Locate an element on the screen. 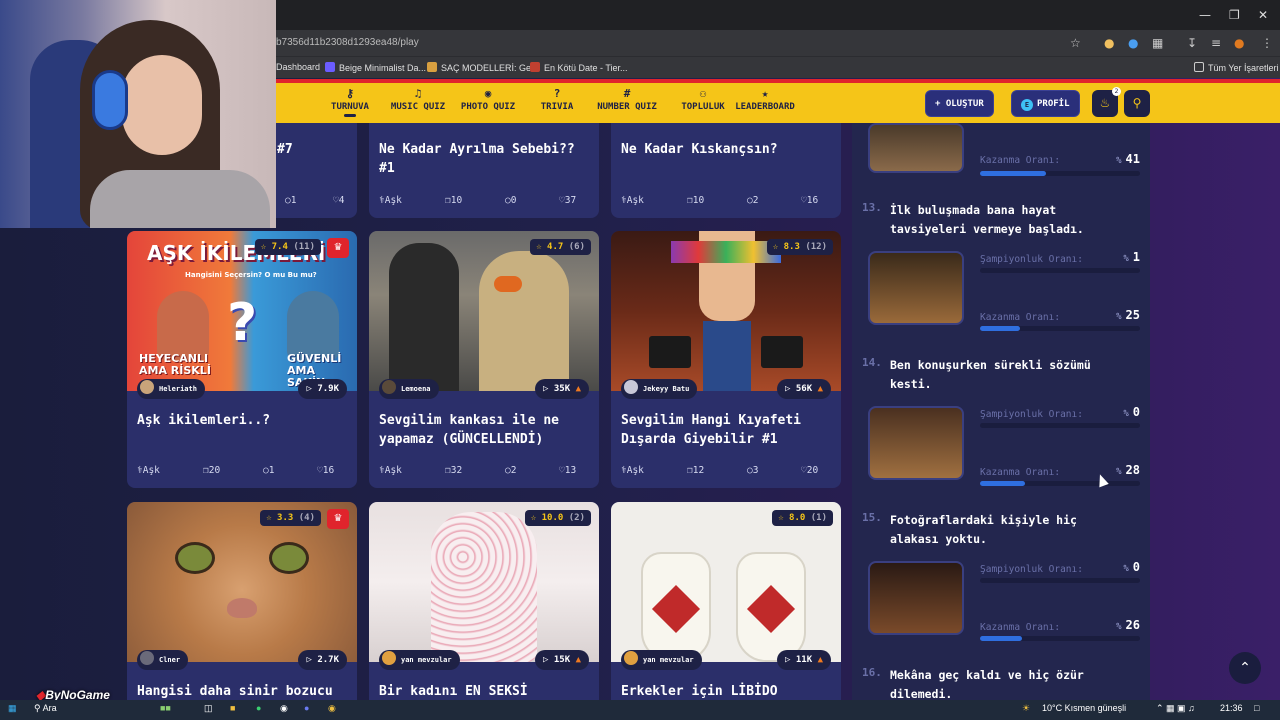 The image size is (1280, 720). nav-leaderboard: ★ LEADERBOARD is located at coordinates (765, 99).